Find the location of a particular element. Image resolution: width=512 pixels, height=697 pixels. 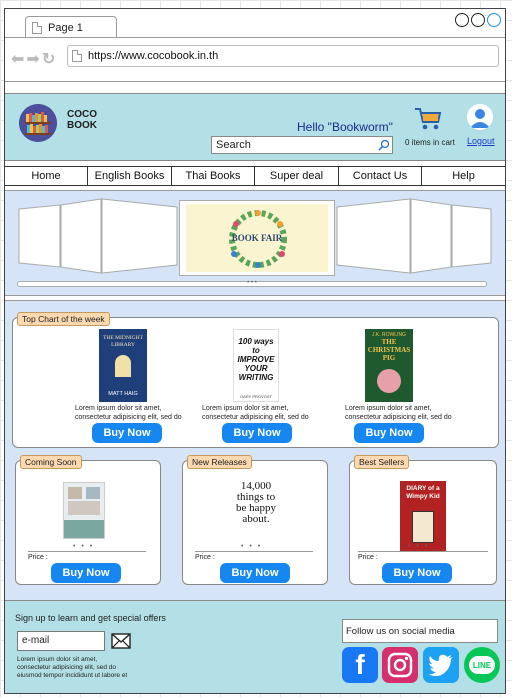

brand-name: COCO BOOK is located at coordinates (82, 120).